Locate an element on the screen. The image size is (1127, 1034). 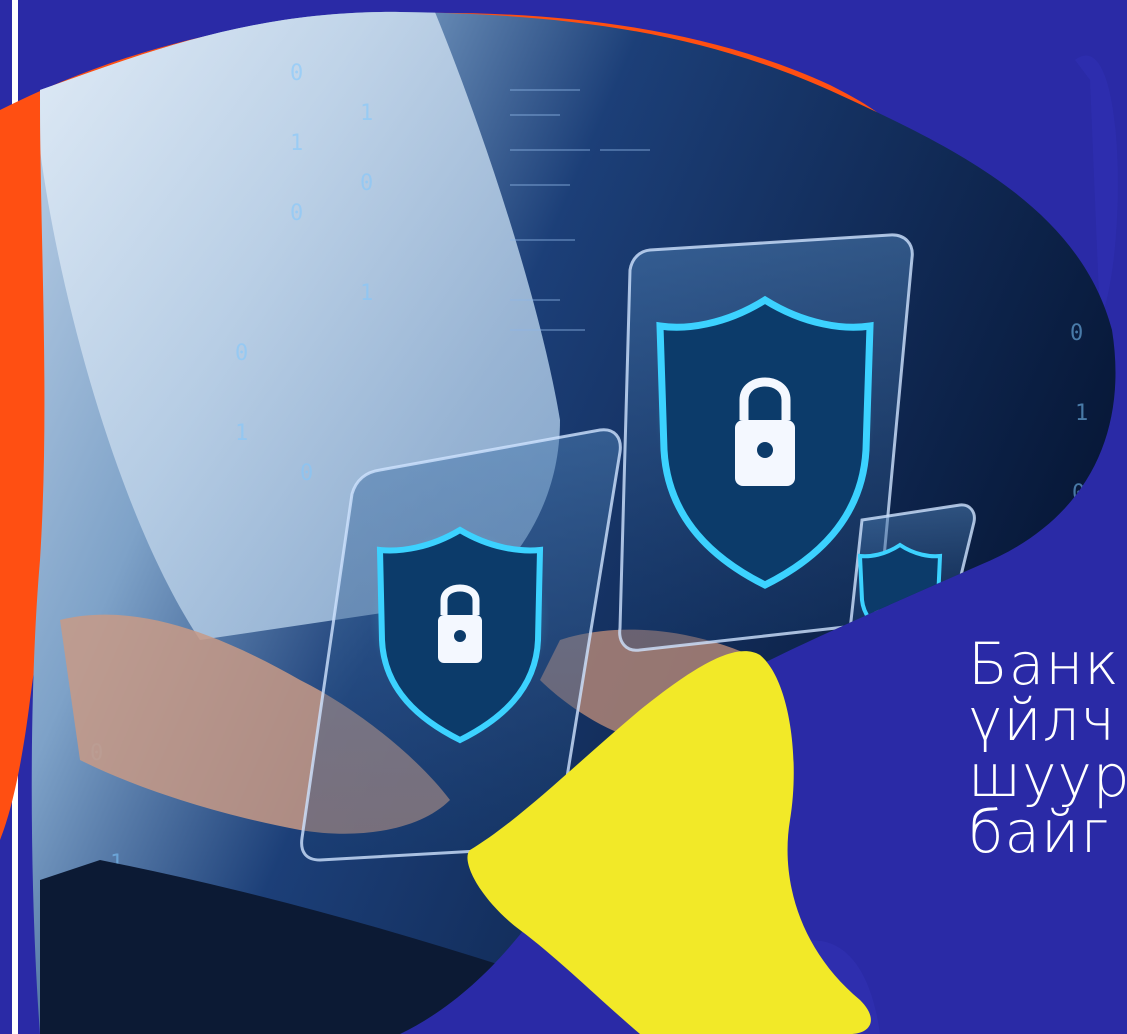
headline-line-3: шуур is located at coordinates (1047, 776).